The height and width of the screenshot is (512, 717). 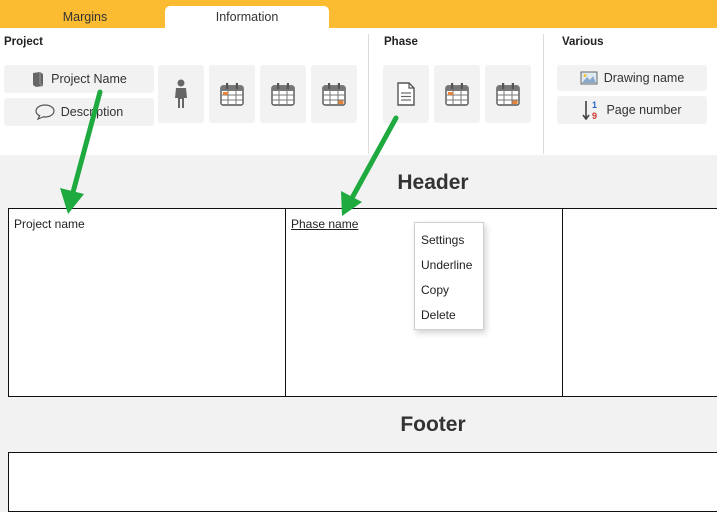 I want to click on header-title: Header, so click(x=433, y=182).